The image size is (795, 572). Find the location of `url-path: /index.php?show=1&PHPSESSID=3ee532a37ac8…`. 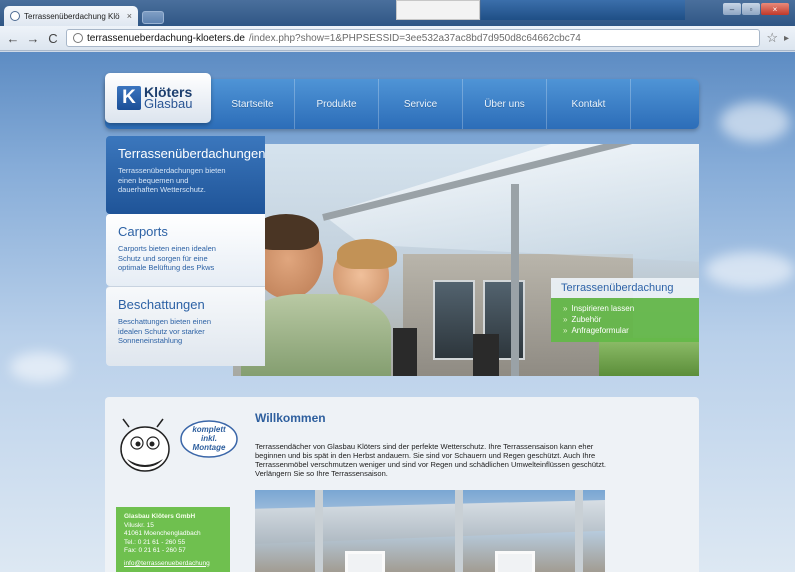

url-path: /index.php?show=1&PHPSESSID=3ee532a37ac8… is located at coordinates (414, 38).